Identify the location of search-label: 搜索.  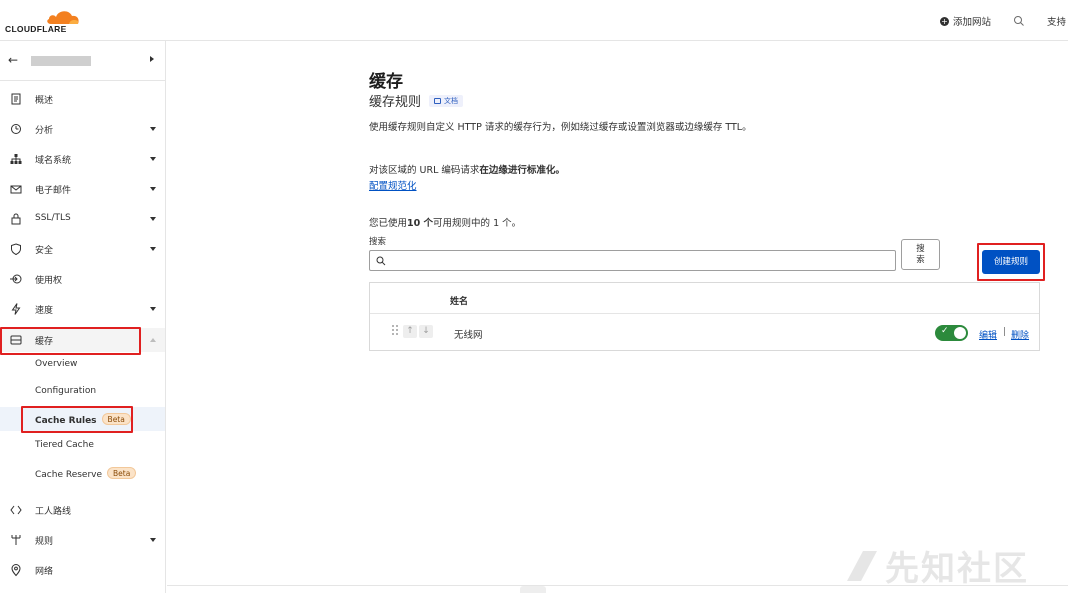
(378, 242).